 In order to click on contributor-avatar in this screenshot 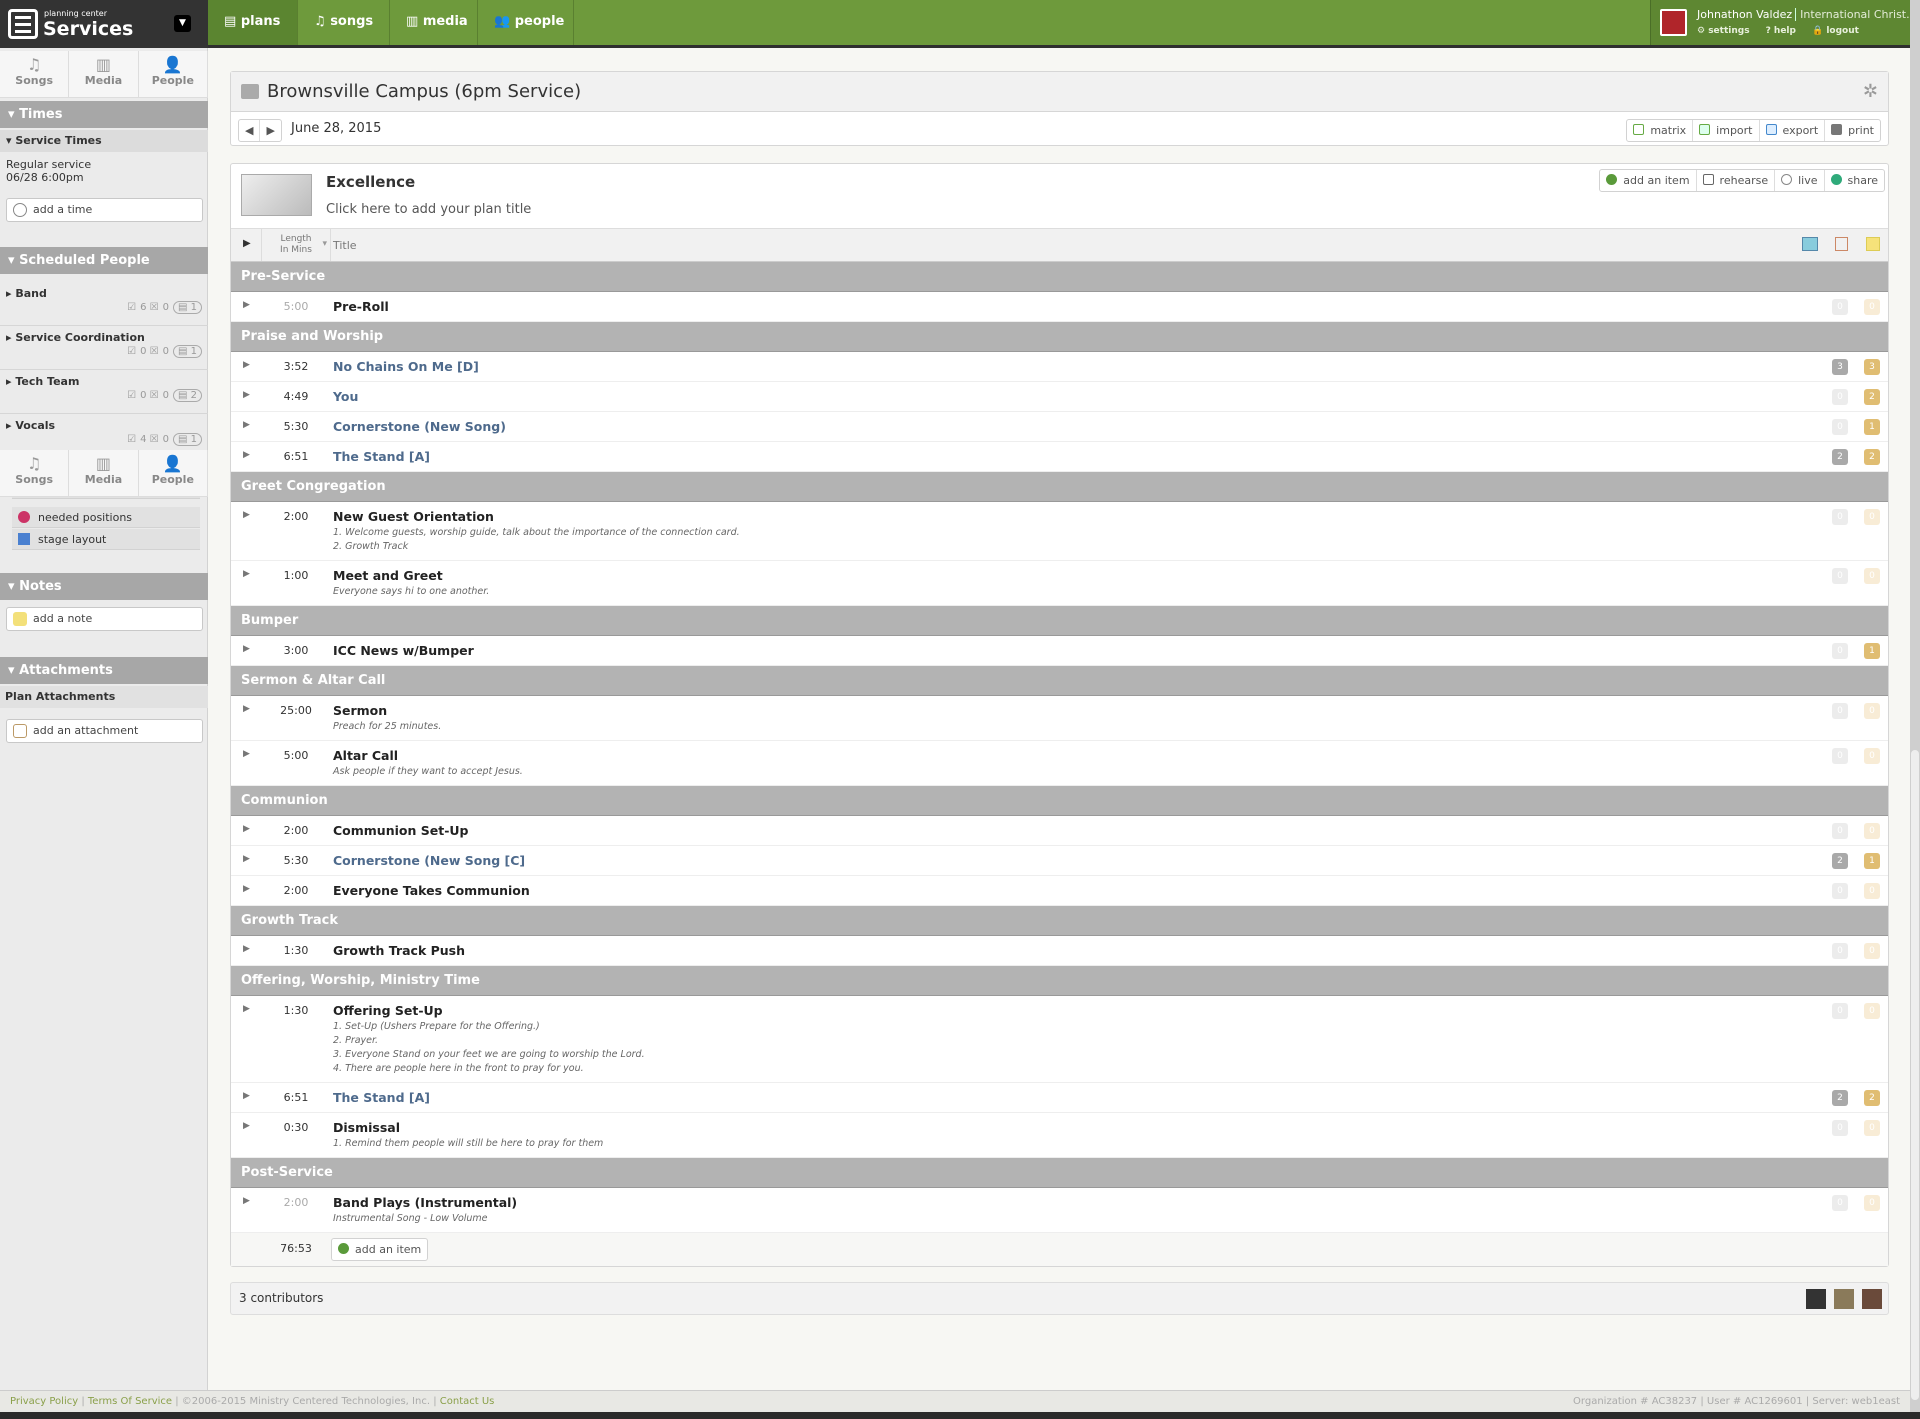, I will do `click(1844, 1299)`.